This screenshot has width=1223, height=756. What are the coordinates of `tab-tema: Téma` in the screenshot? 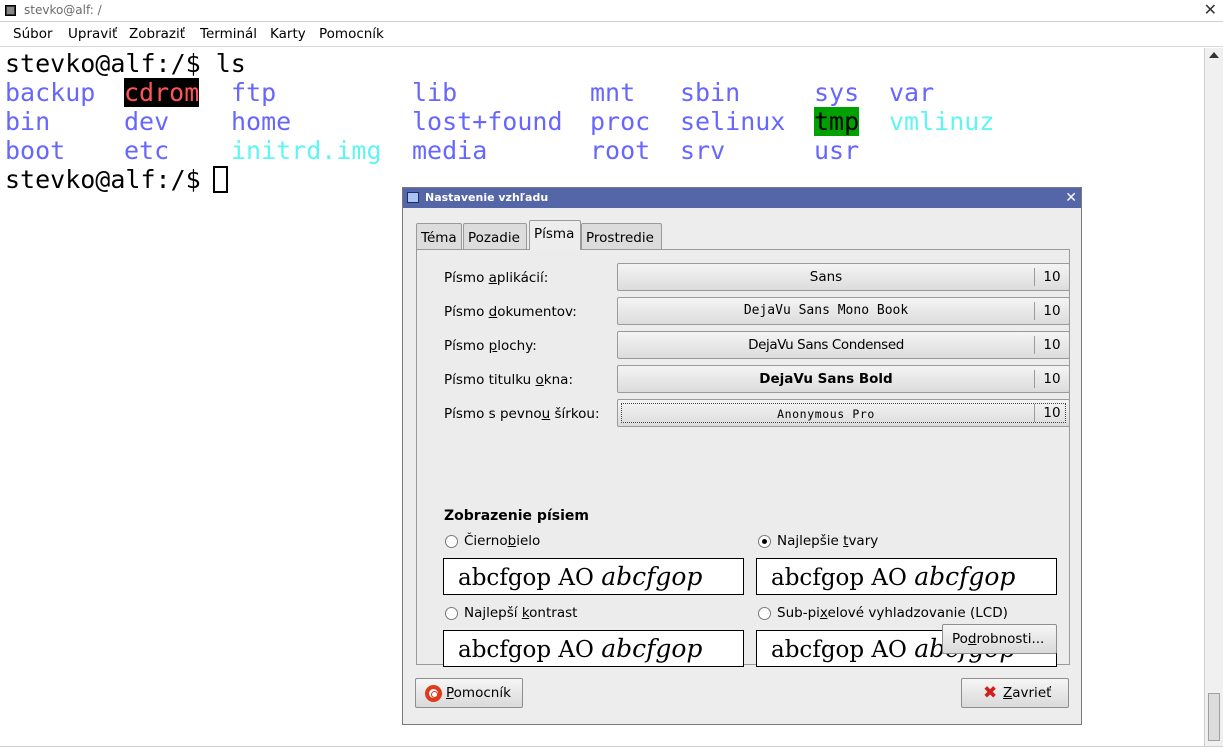 It's located at (439, 236).